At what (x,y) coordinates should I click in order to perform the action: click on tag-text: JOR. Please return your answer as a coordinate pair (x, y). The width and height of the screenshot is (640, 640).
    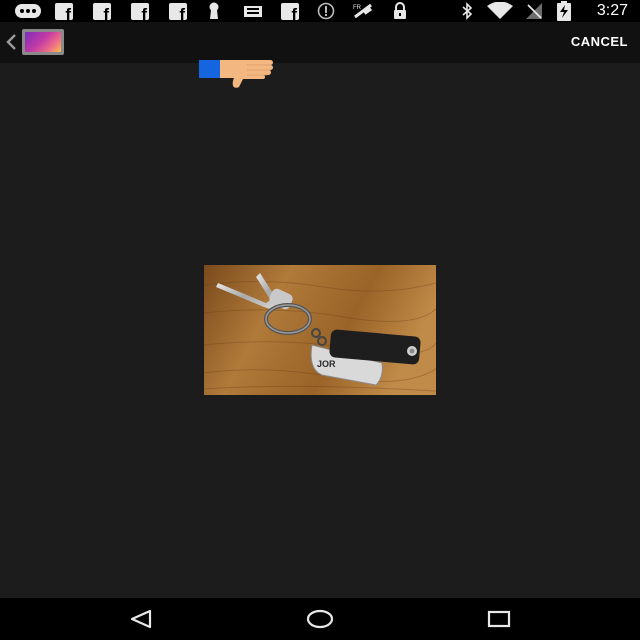
    Looking at the image, I should click on (326, 364).